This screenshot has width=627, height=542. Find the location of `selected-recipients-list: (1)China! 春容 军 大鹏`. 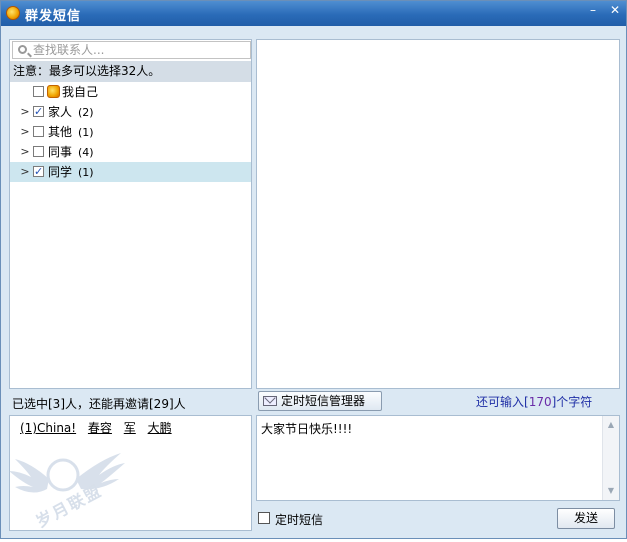

selected-recipients-list: (1)China! 春容 军 大鹏 is located at coordinates (100, 427).